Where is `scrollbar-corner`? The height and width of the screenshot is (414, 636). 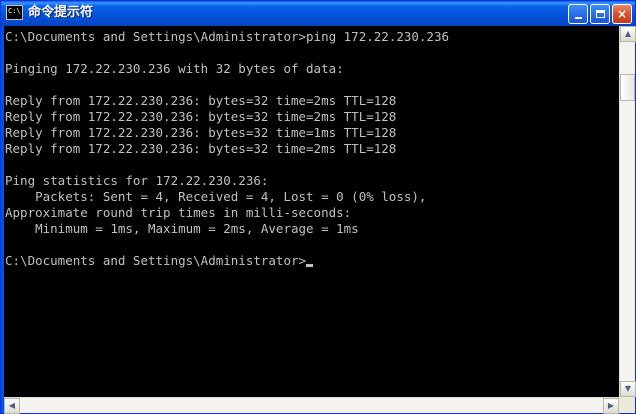 scrollbar-corner is located at coordinates (627, 405).